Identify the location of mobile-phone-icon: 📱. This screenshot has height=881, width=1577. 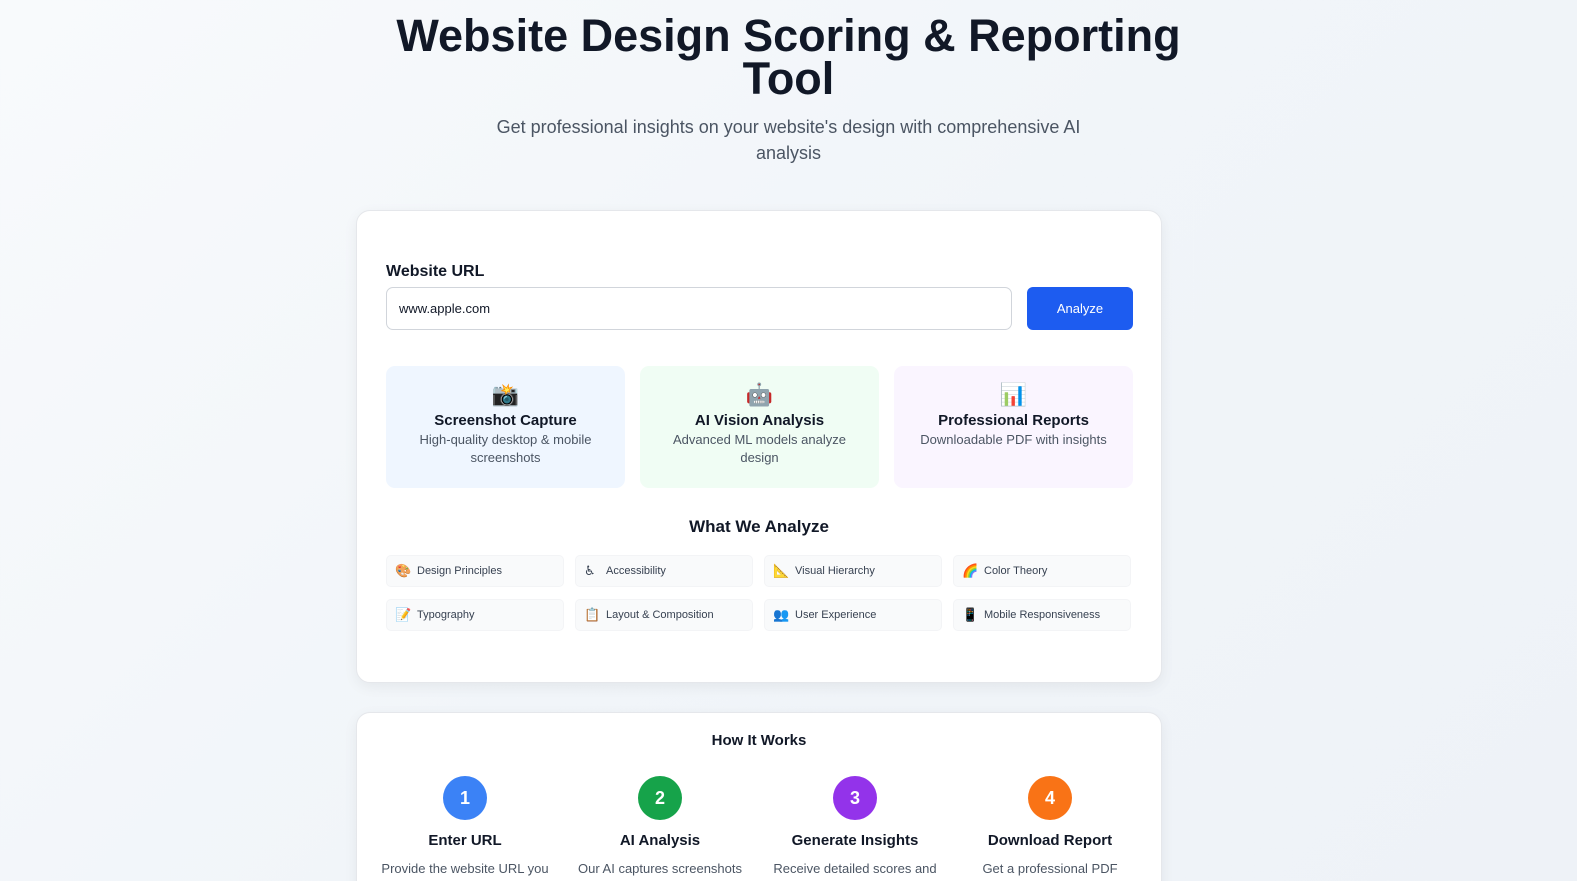
(970, 614).